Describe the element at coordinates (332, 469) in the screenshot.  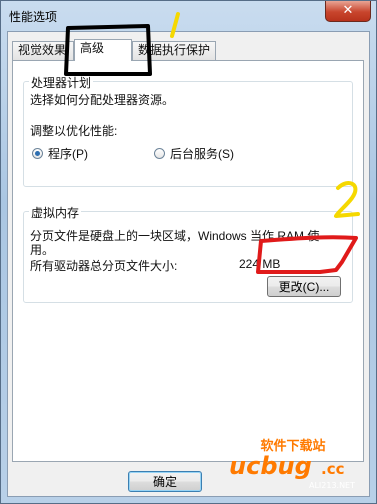
I see `watermark-suffix: .cc` at that location.